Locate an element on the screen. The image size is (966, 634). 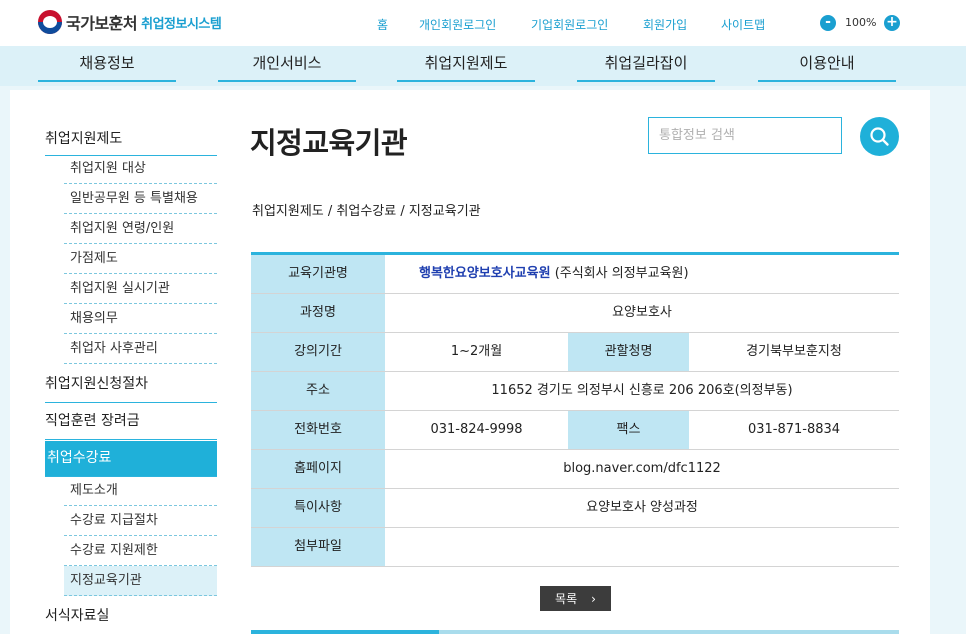
signup-link: 회원가입 is located at coordinates (665, 24).